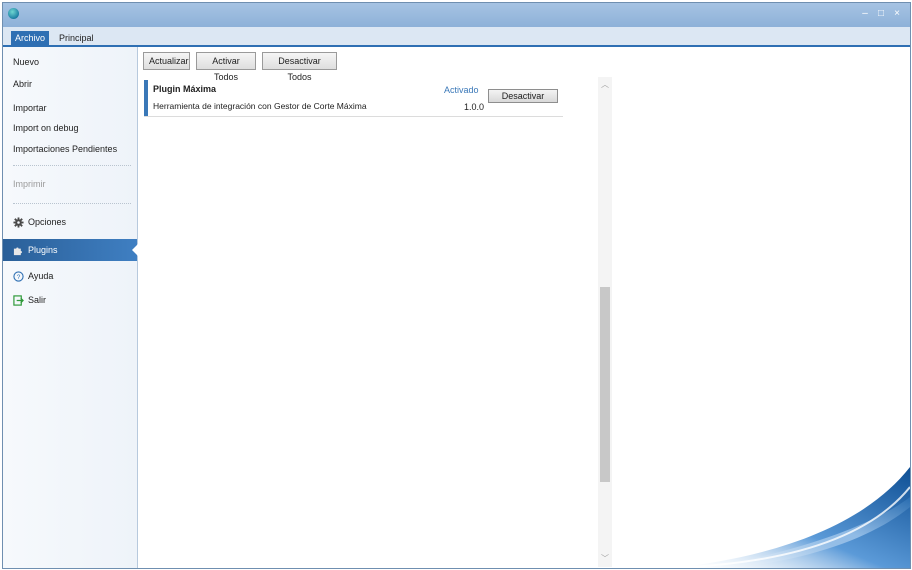 The height and width of the screenshot is (570, 912). What do you see at coordinates (76, 38) in the screenshot?
I see `tab-principal: Principal` at bounding box center [76, 38].